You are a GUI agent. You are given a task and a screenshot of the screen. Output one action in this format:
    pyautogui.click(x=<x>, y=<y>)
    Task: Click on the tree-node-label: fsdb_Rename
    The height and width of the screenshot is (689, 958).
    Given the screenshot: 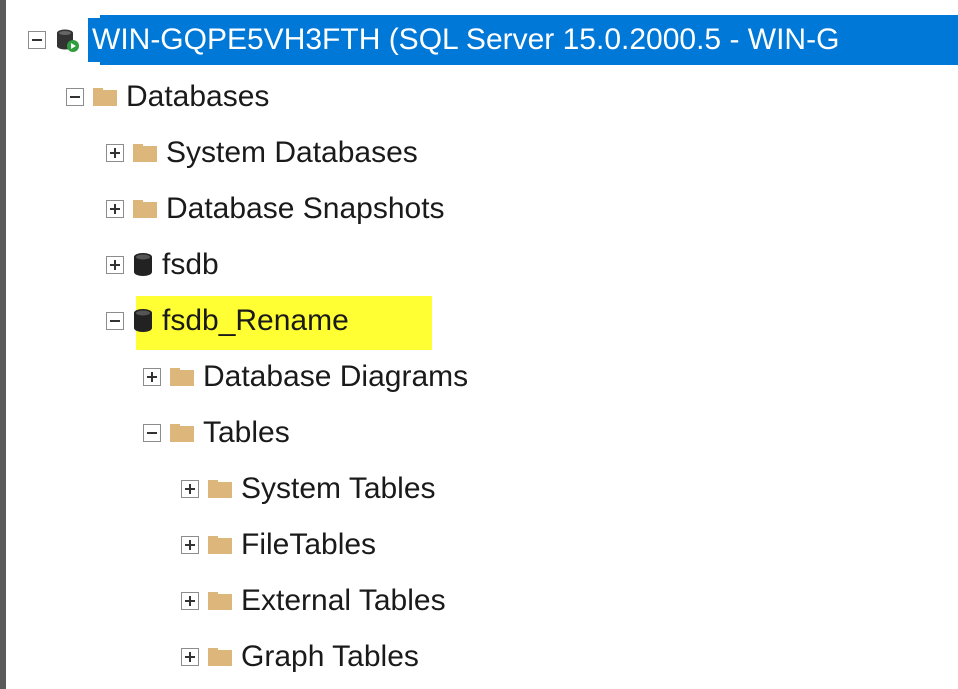 What is the action you would take?
    pyautogui.click(x=255, y=320)
    